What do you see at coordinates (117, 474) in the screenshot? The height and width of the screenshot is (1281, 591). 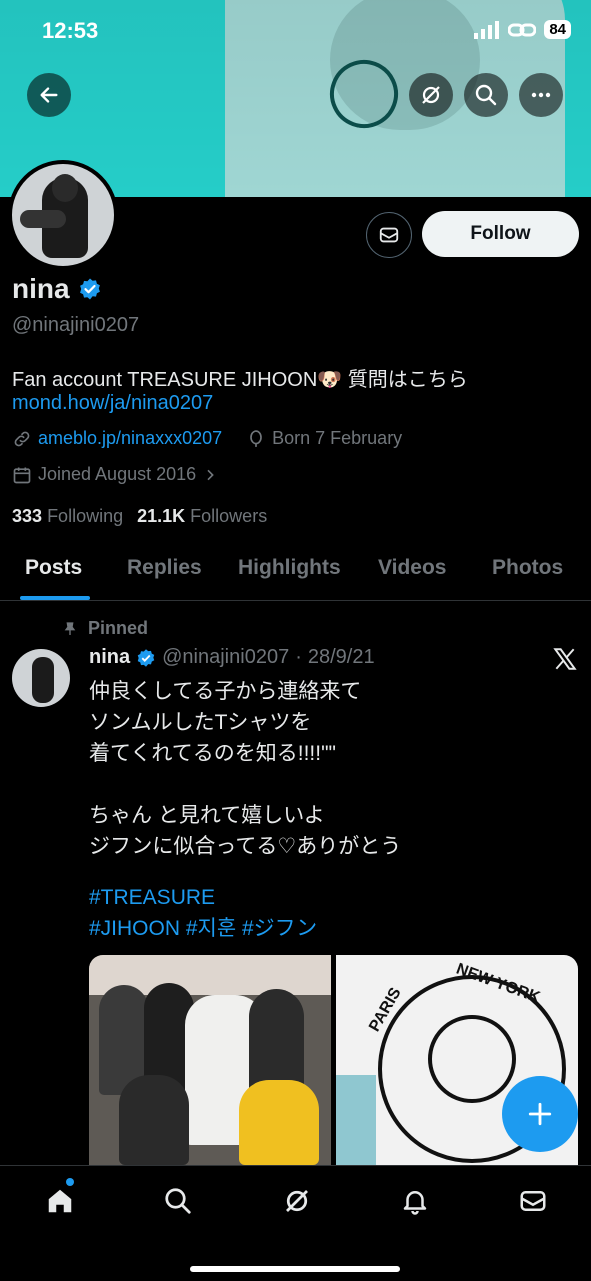 I see `joined-date: Joined August 2016` at bounding box center [117, 474].